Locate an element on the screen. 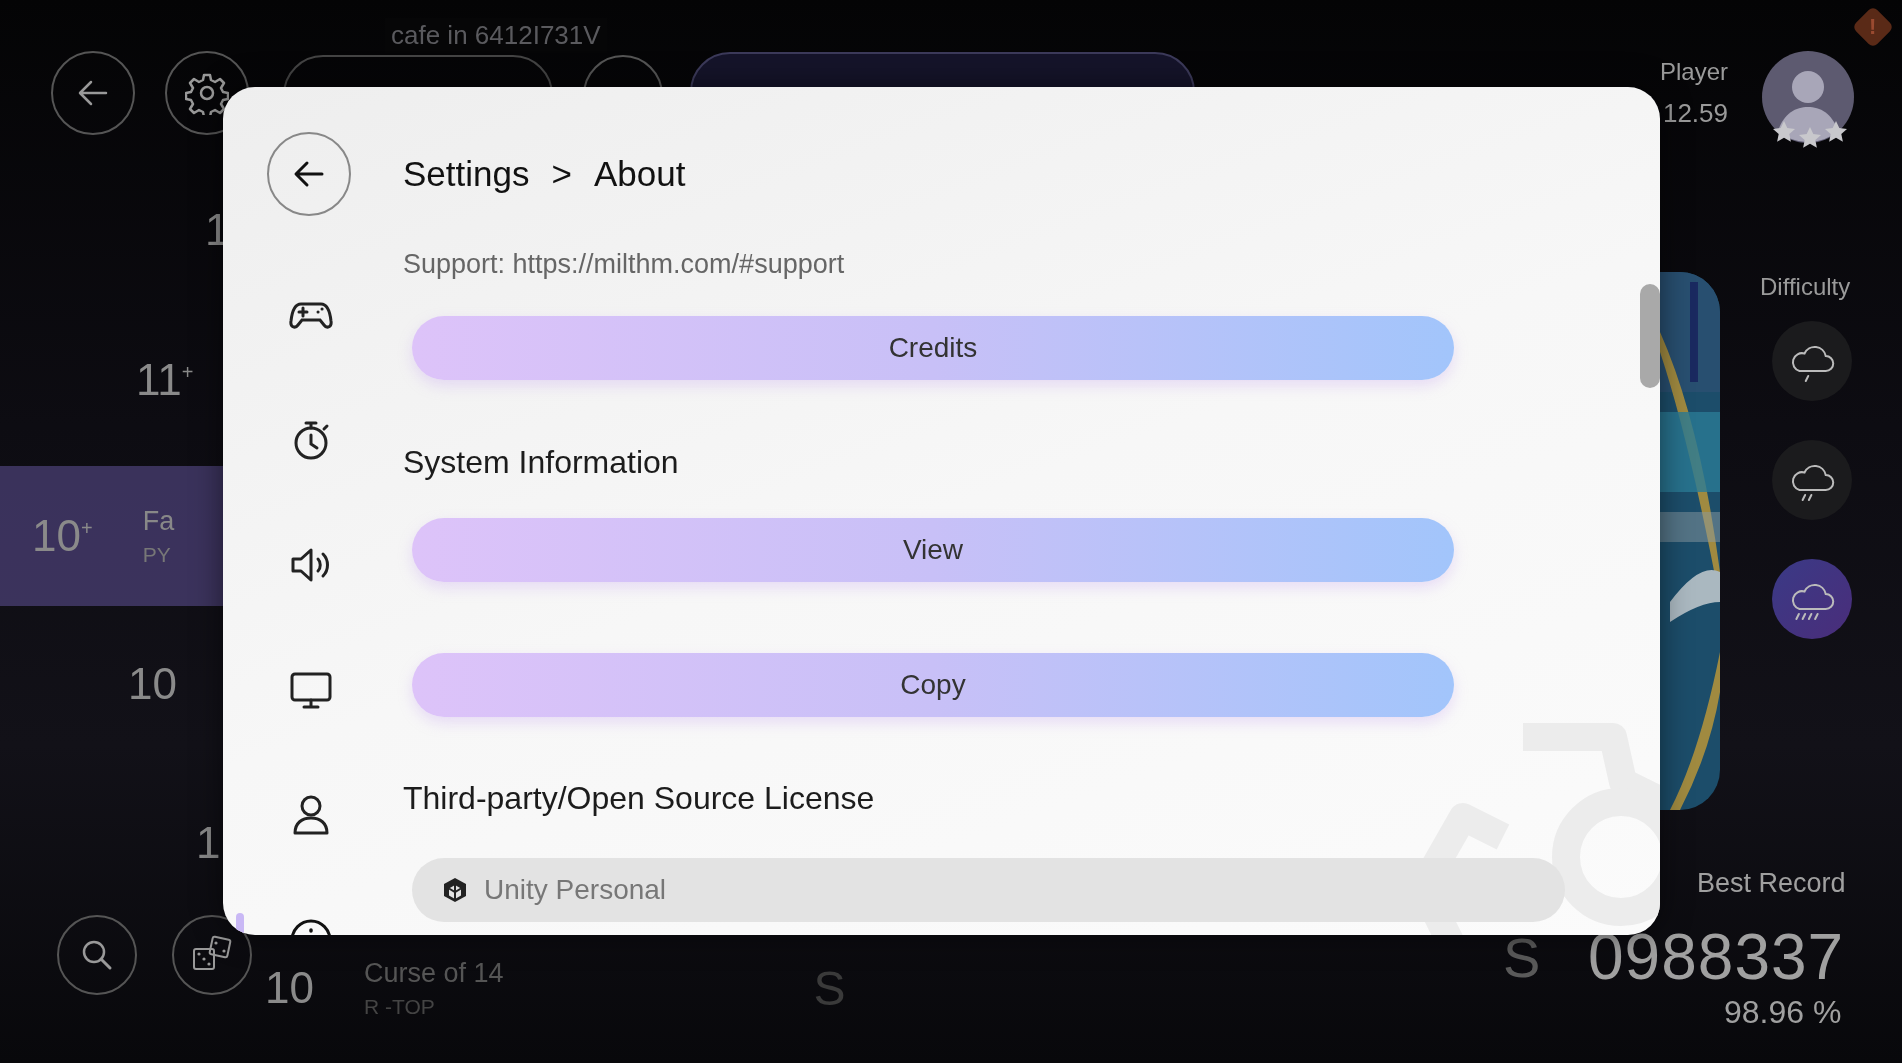 Image resolution: width=1902 pixels, height=1063 pixels. best-record-label: Best Record is located at coordinates (1771, 883).